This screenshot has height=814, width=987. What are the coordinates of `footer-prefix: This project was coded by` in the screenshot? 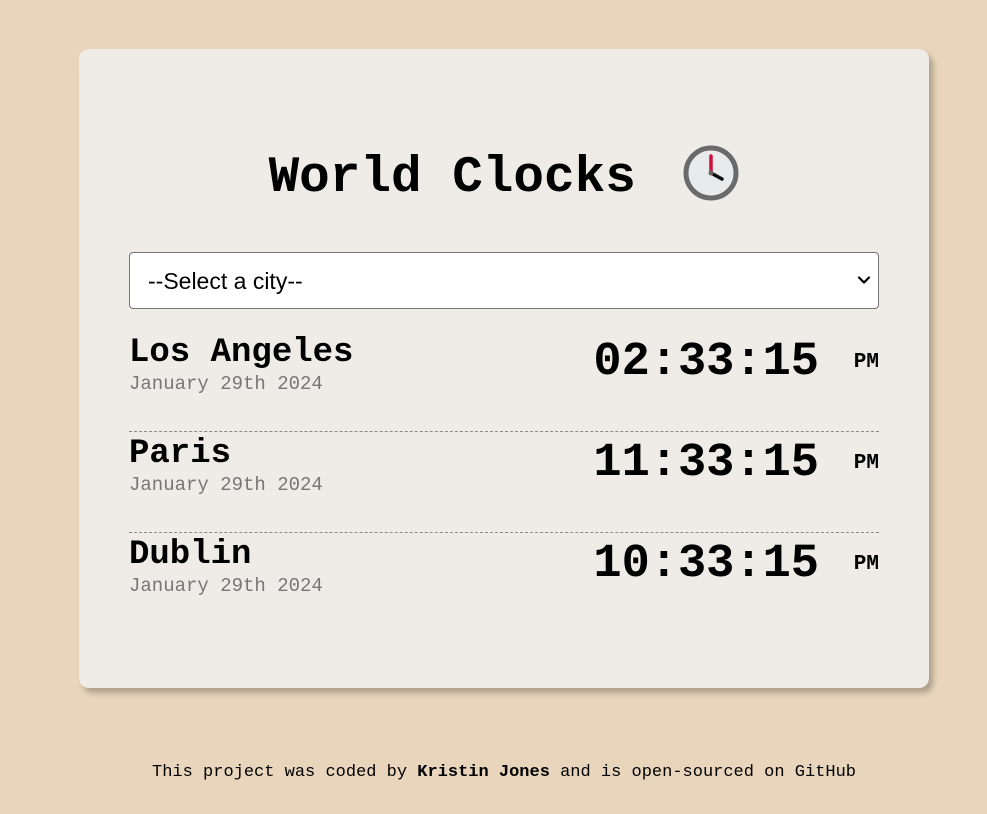 It's located at (280, 772).